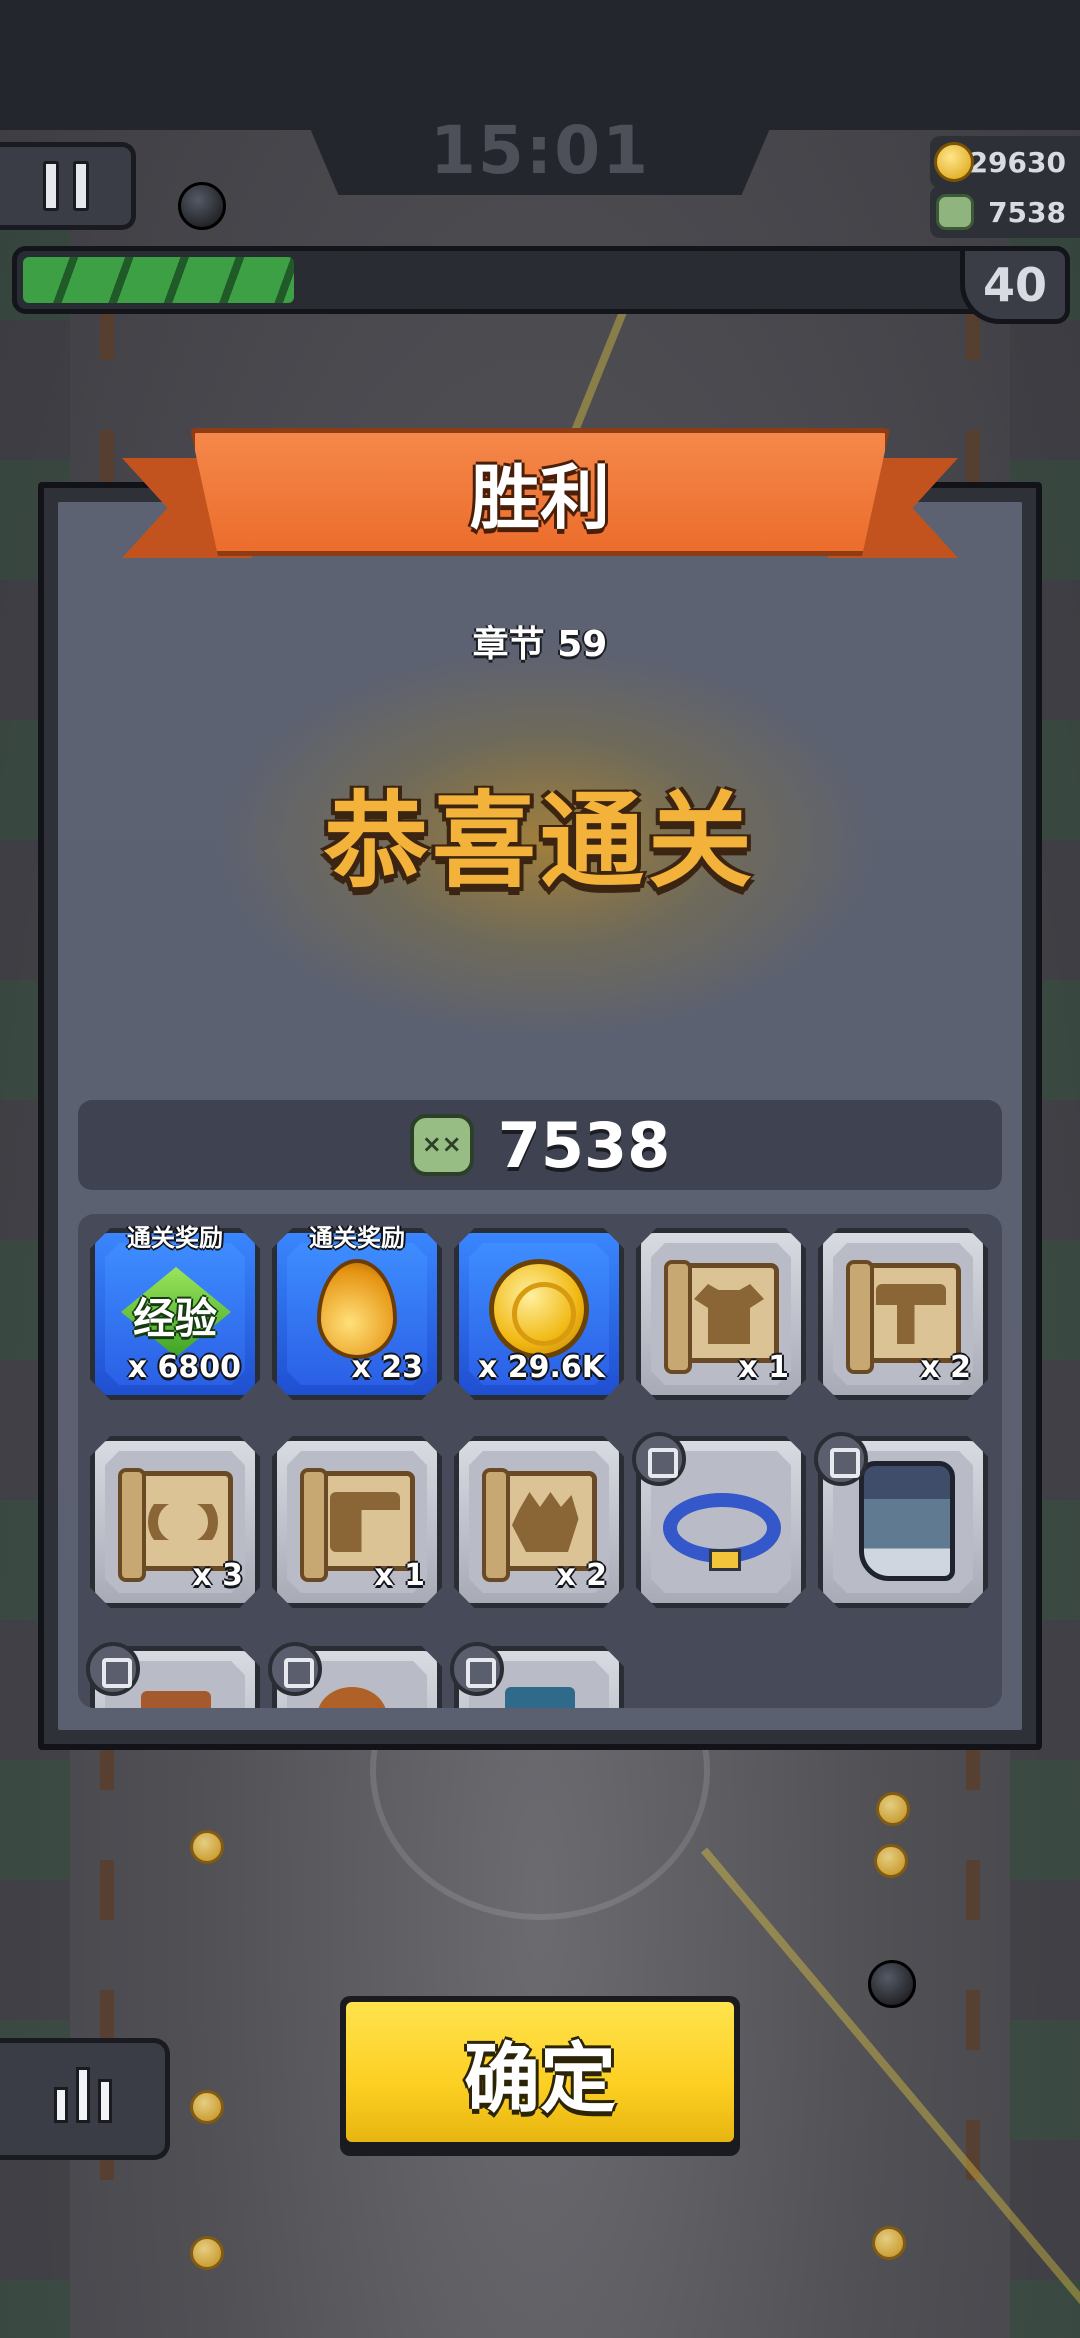 The image size is (1080, 2338). I want to click on kill-counter: 7538, so click(1005, 212).